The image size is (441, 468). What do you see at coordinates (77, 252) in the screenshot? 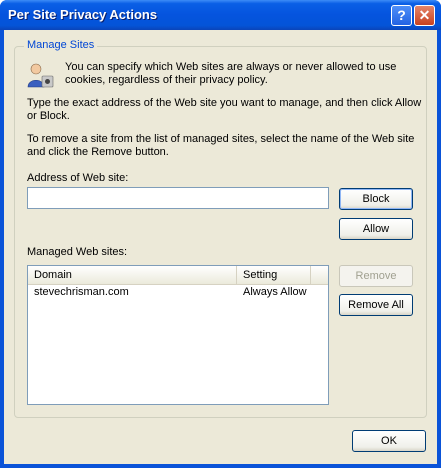
I see `managed-sites-label: Managed Web sites:` at bounding box center [77, 252].